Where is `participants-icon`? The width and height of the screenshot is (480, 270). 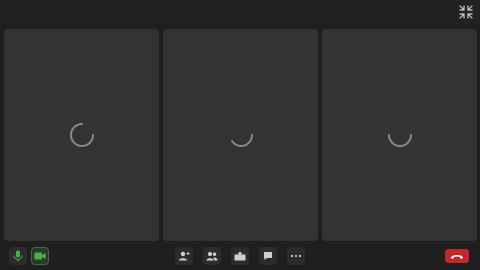
participants-icon is located at coordinates (212, 256).